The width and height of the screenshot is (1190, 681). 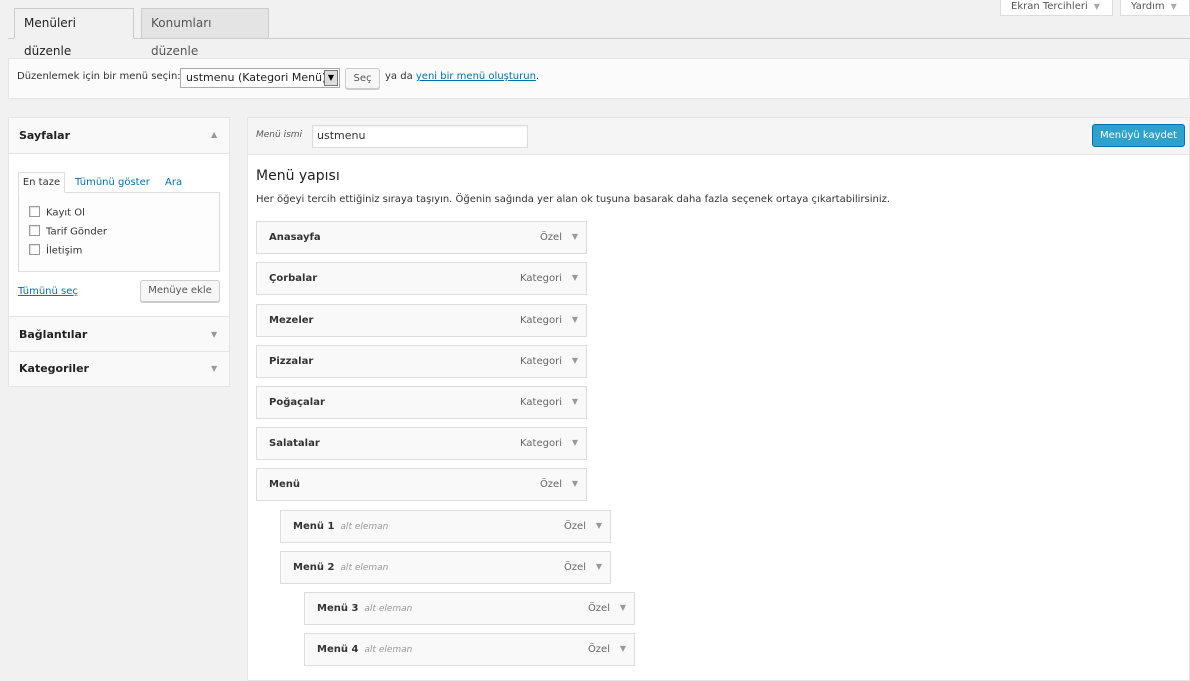 I want to click on menu-item-title: Salatalar, so click(x=294, y=443).